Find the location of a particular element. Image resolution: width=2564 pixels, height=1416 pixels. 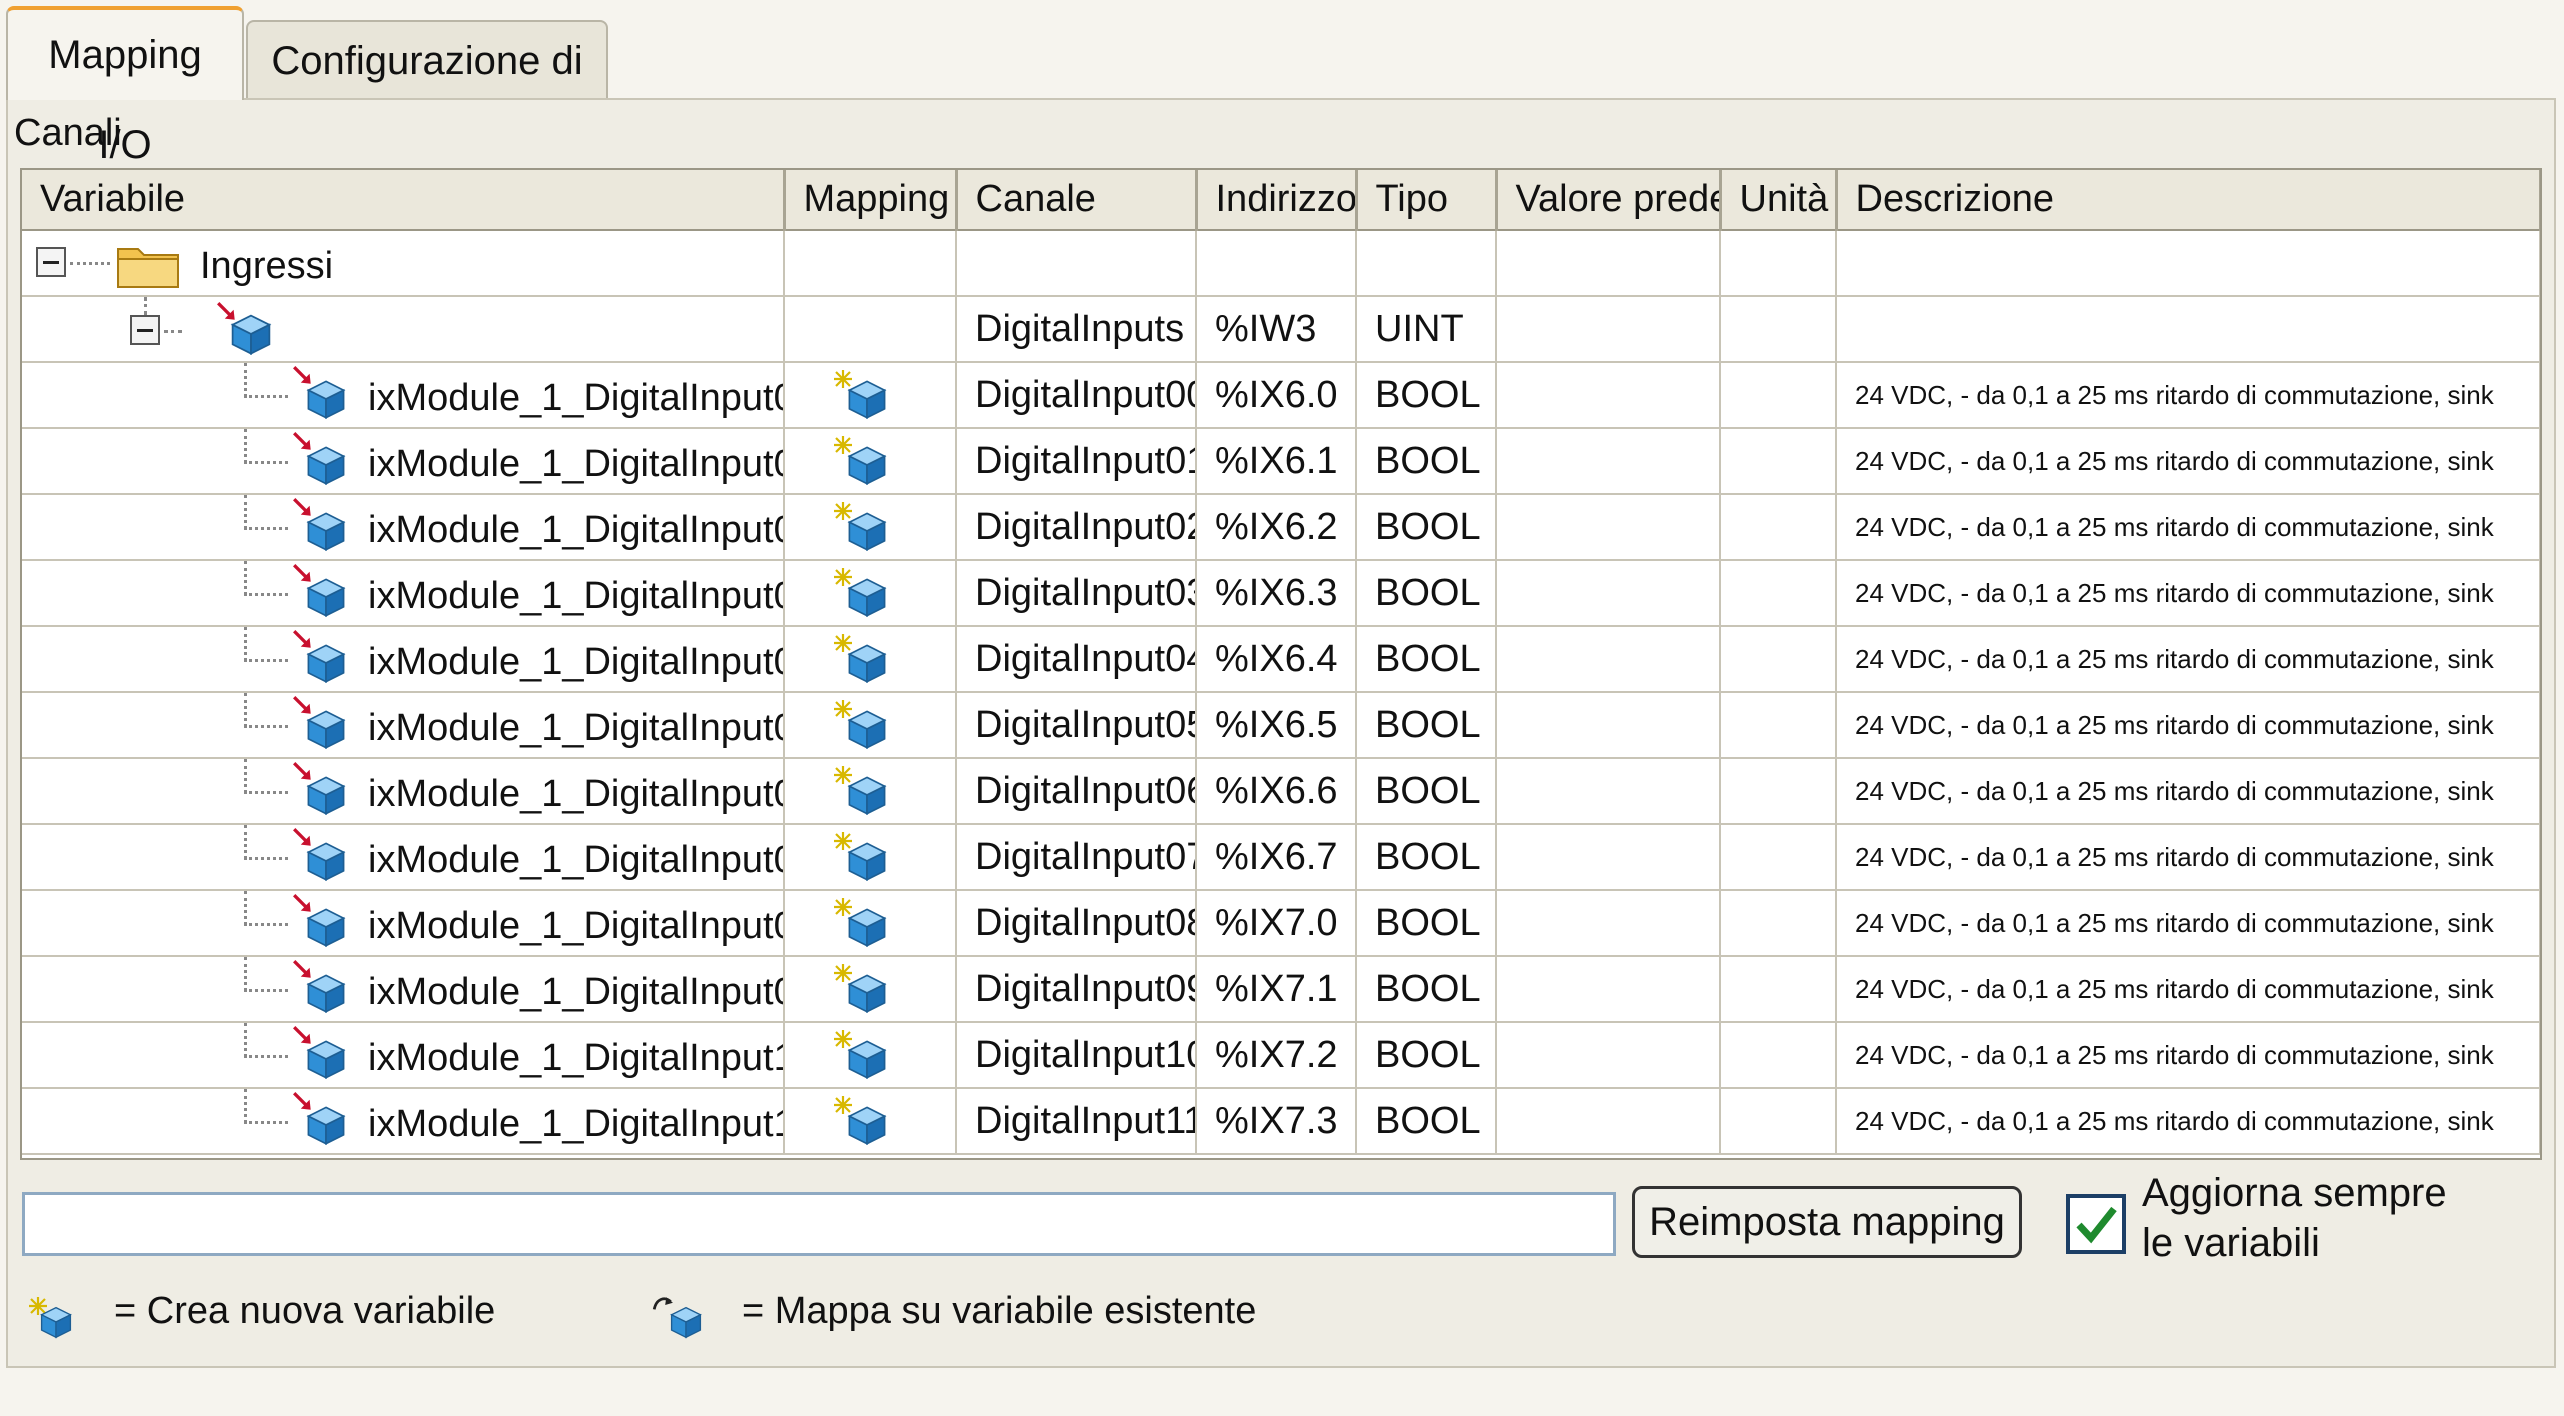

column-header-mapping: Mapping is located at coordinates (871, 200).